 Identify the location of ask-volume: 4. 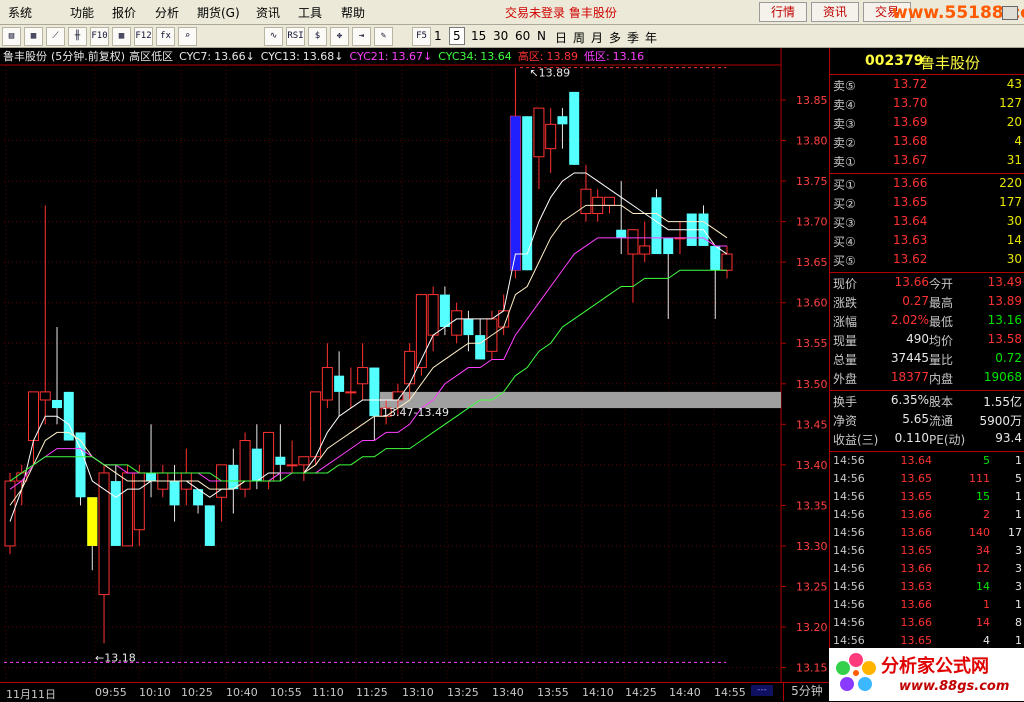
(1018, 141).